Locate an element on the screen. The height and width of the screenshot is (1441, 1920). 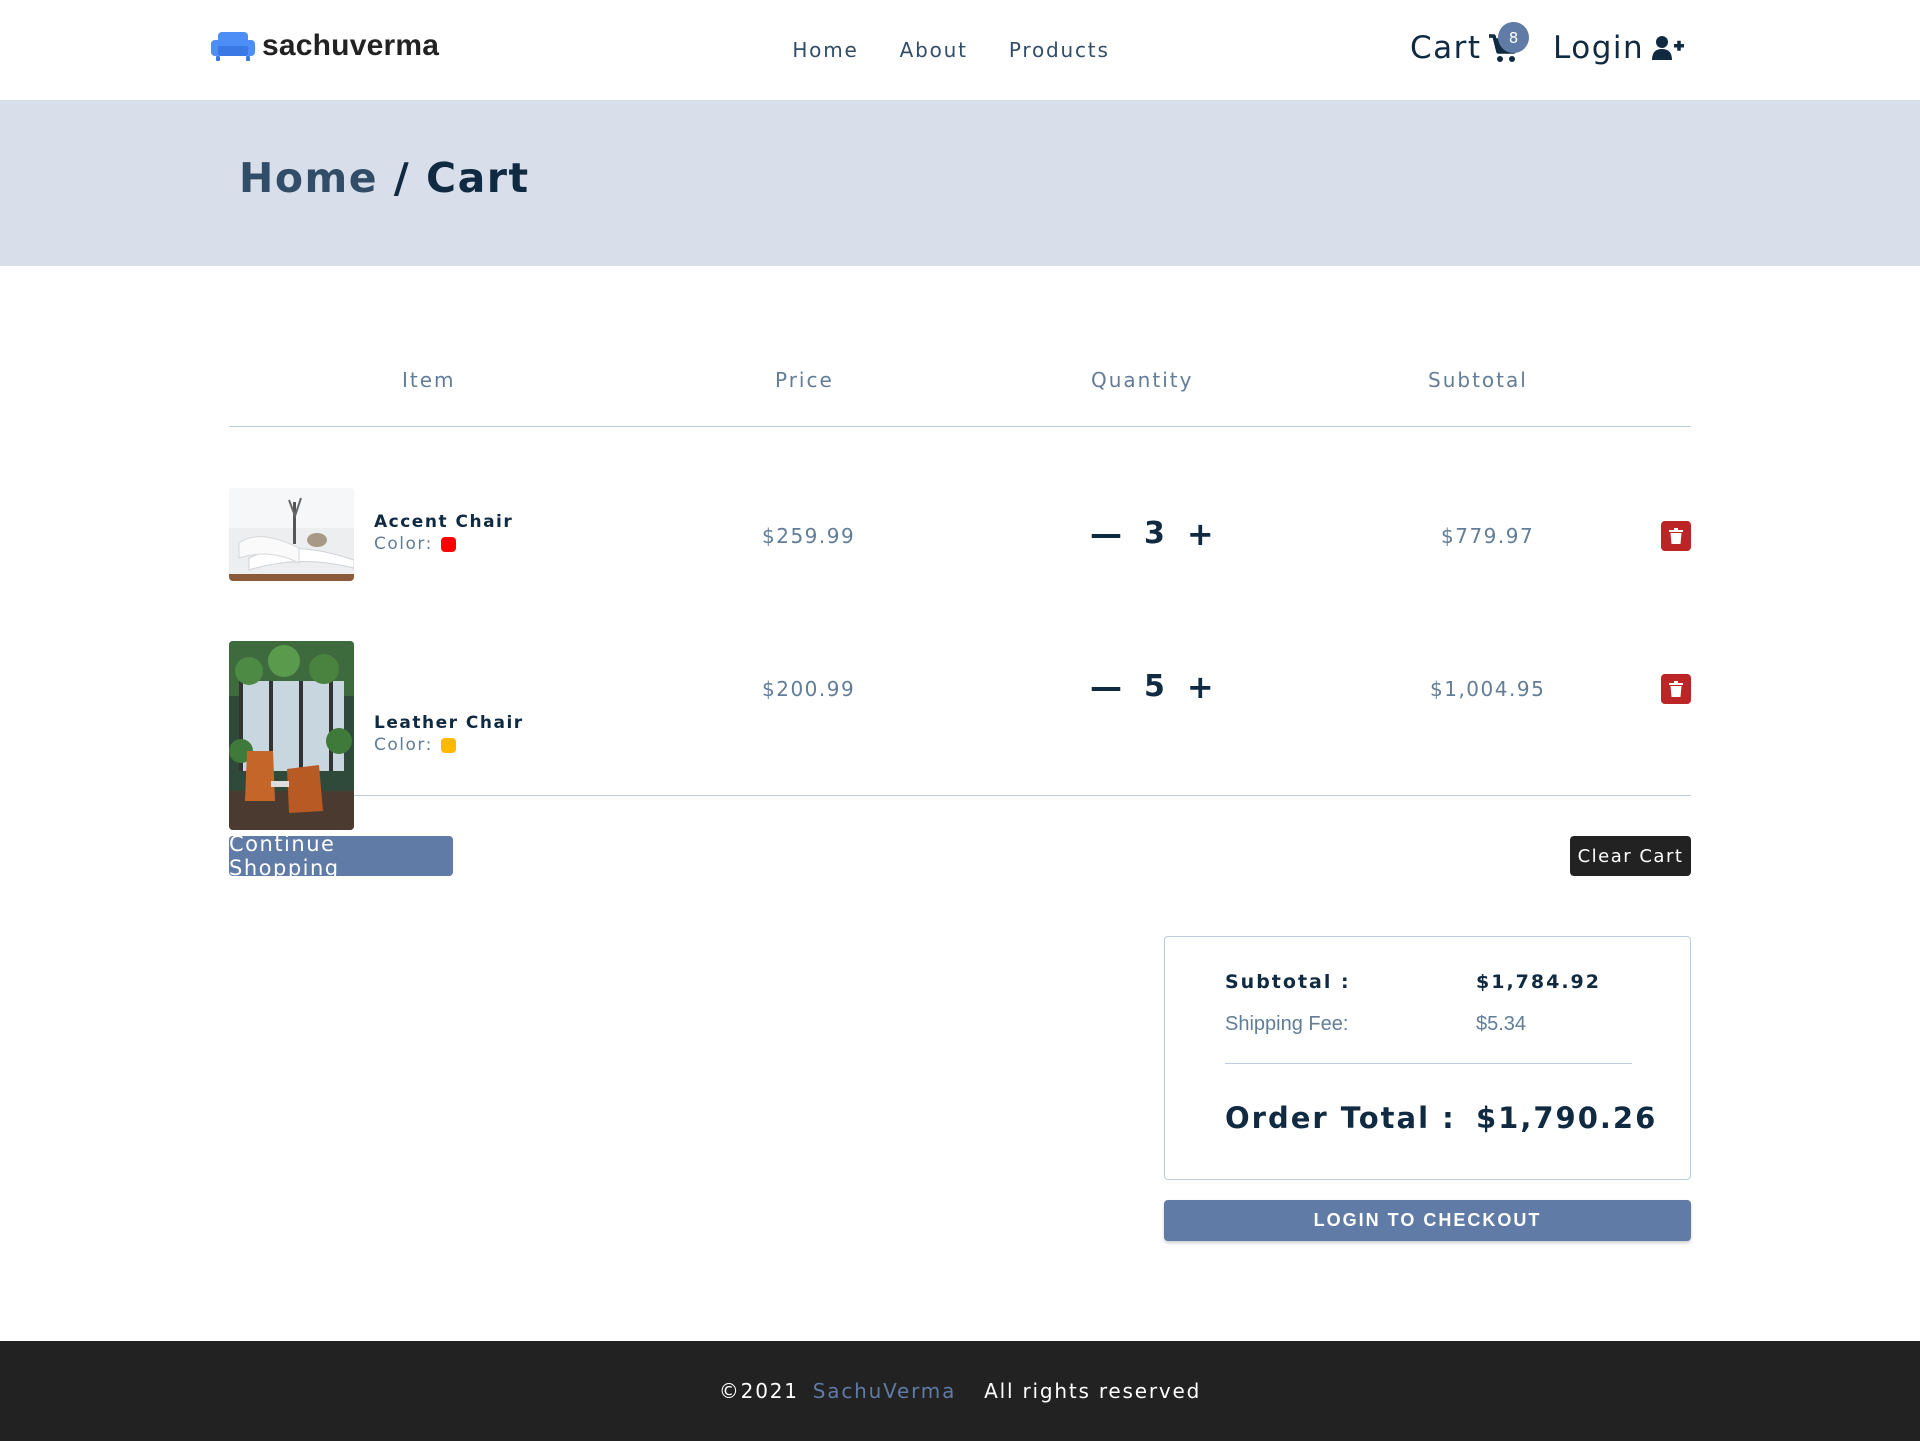
shipping-label: Shipping Fee: is located at coordinates (1287, 1024).